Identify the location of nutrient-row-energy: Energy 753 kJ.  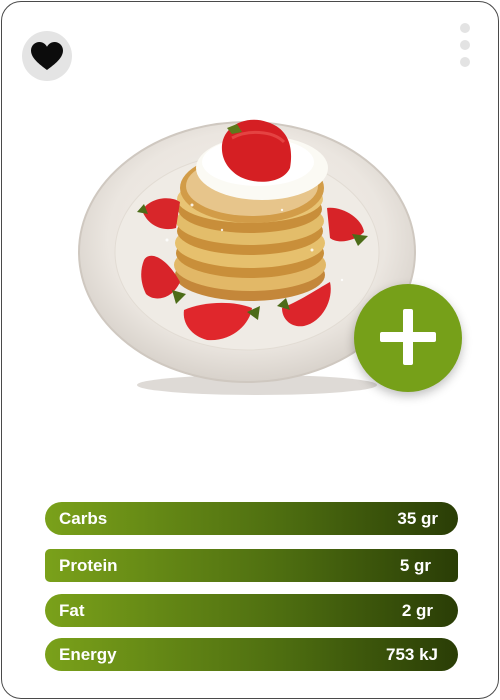
(251, 654).